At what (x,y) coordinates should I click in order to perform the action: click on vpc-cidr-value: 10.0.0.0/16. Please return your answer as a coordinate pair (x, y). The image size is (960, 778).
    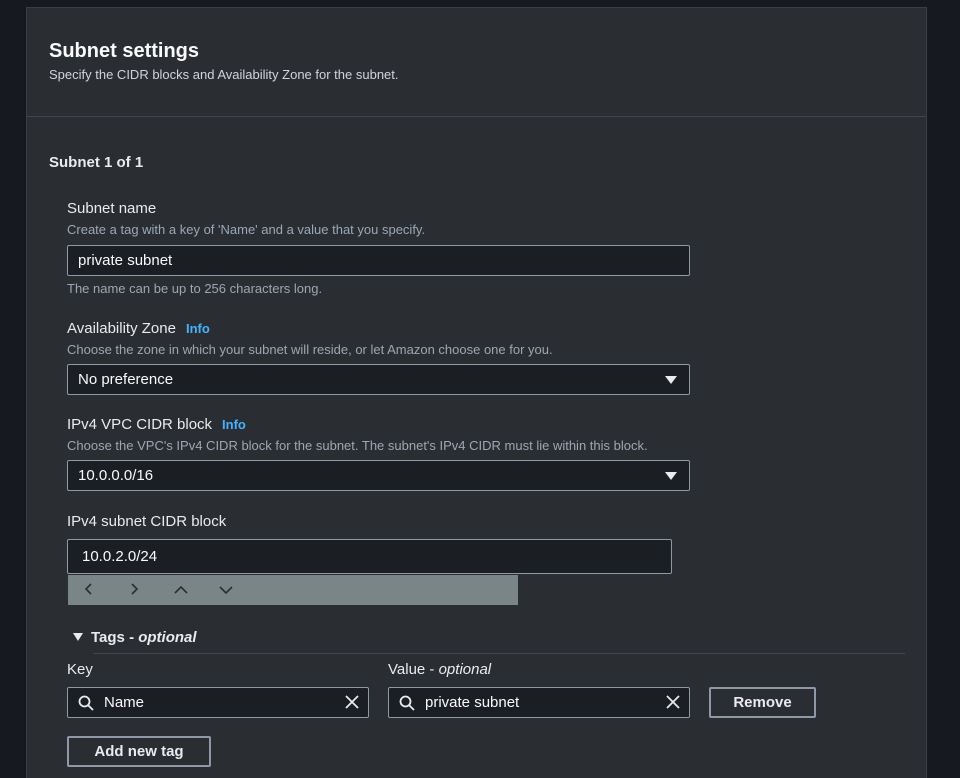
    Looking at the image, I should click on (116, 475).